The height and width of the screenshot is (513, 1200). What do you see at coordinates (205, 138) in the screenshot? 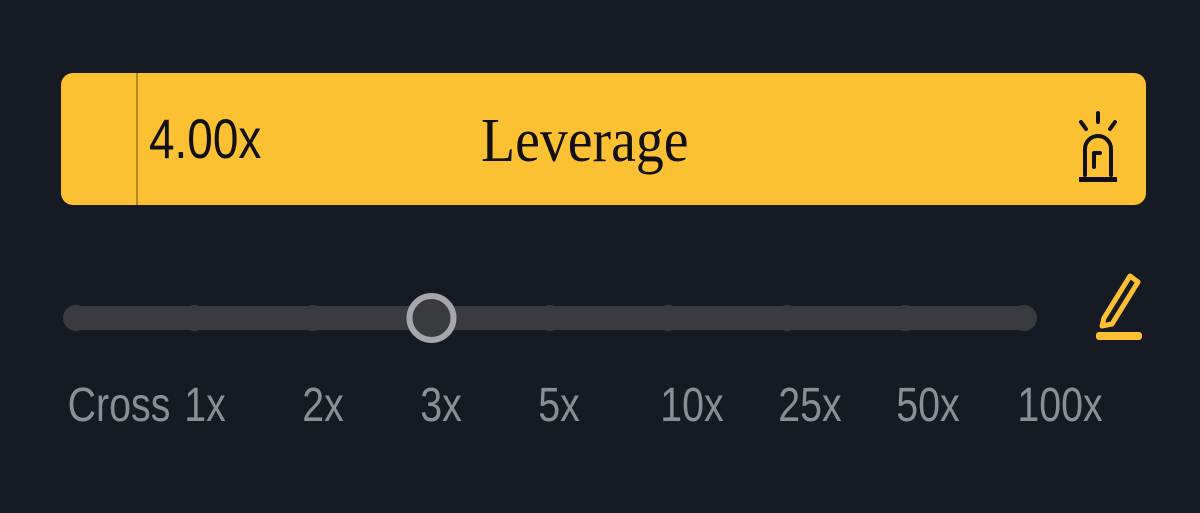
I see `leverage-value: 4.00x` at bounding box center [205, 138].